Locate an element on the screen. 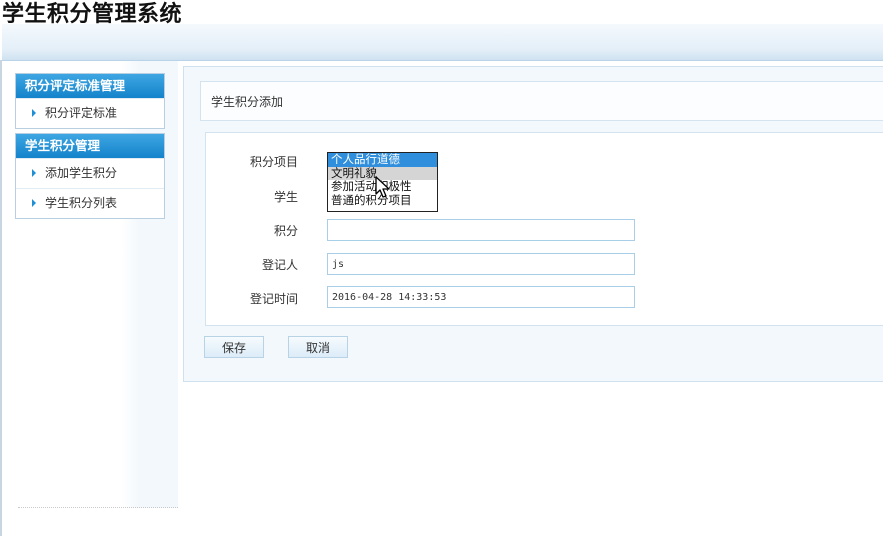  select-option: 文明礼貌 is located at coordinates (382, 173).